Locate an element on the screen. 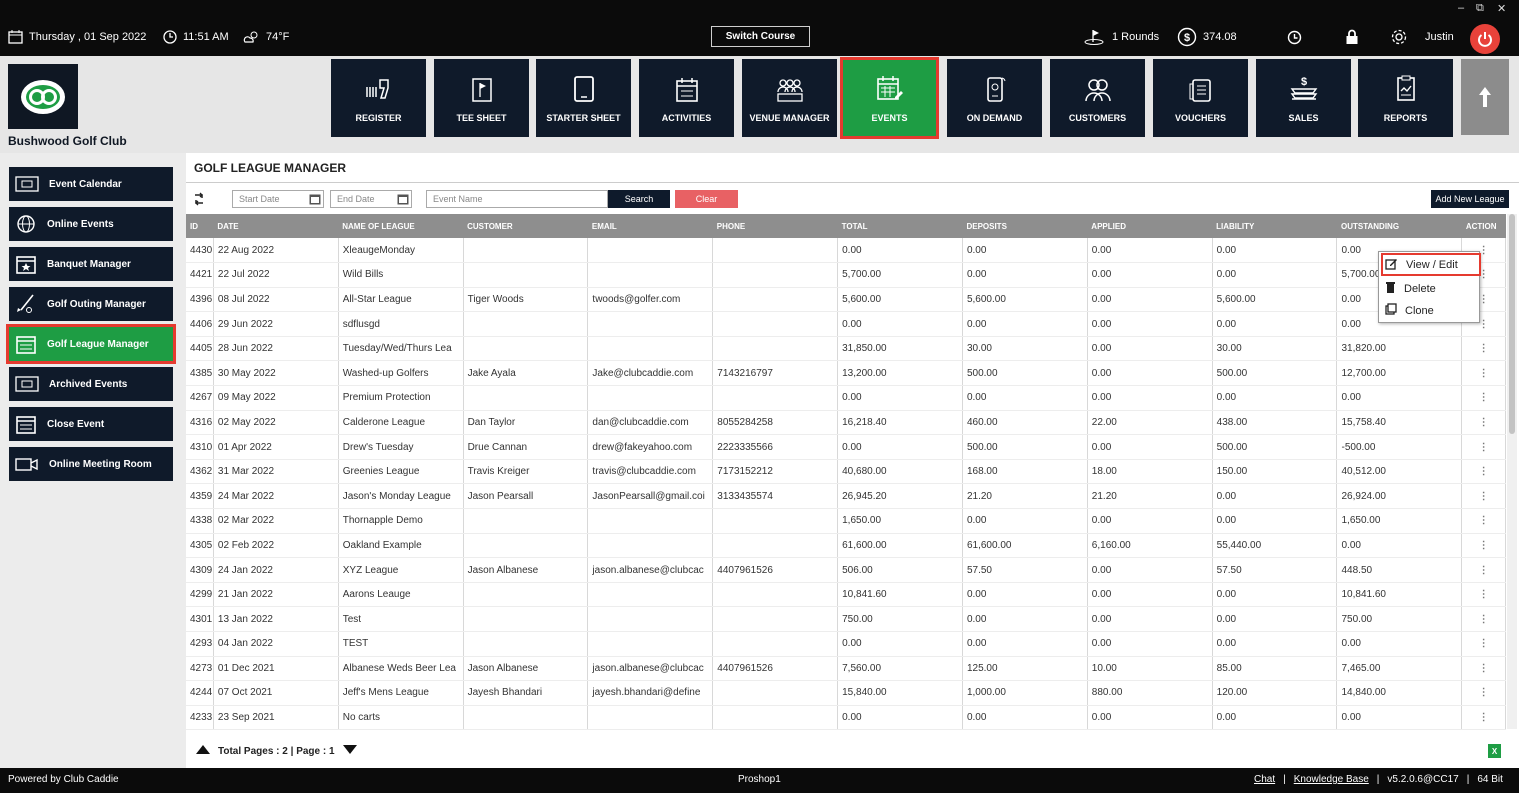 This screenshot has width=1519, height=793. lock-button is located at coordinates (1352, 37).